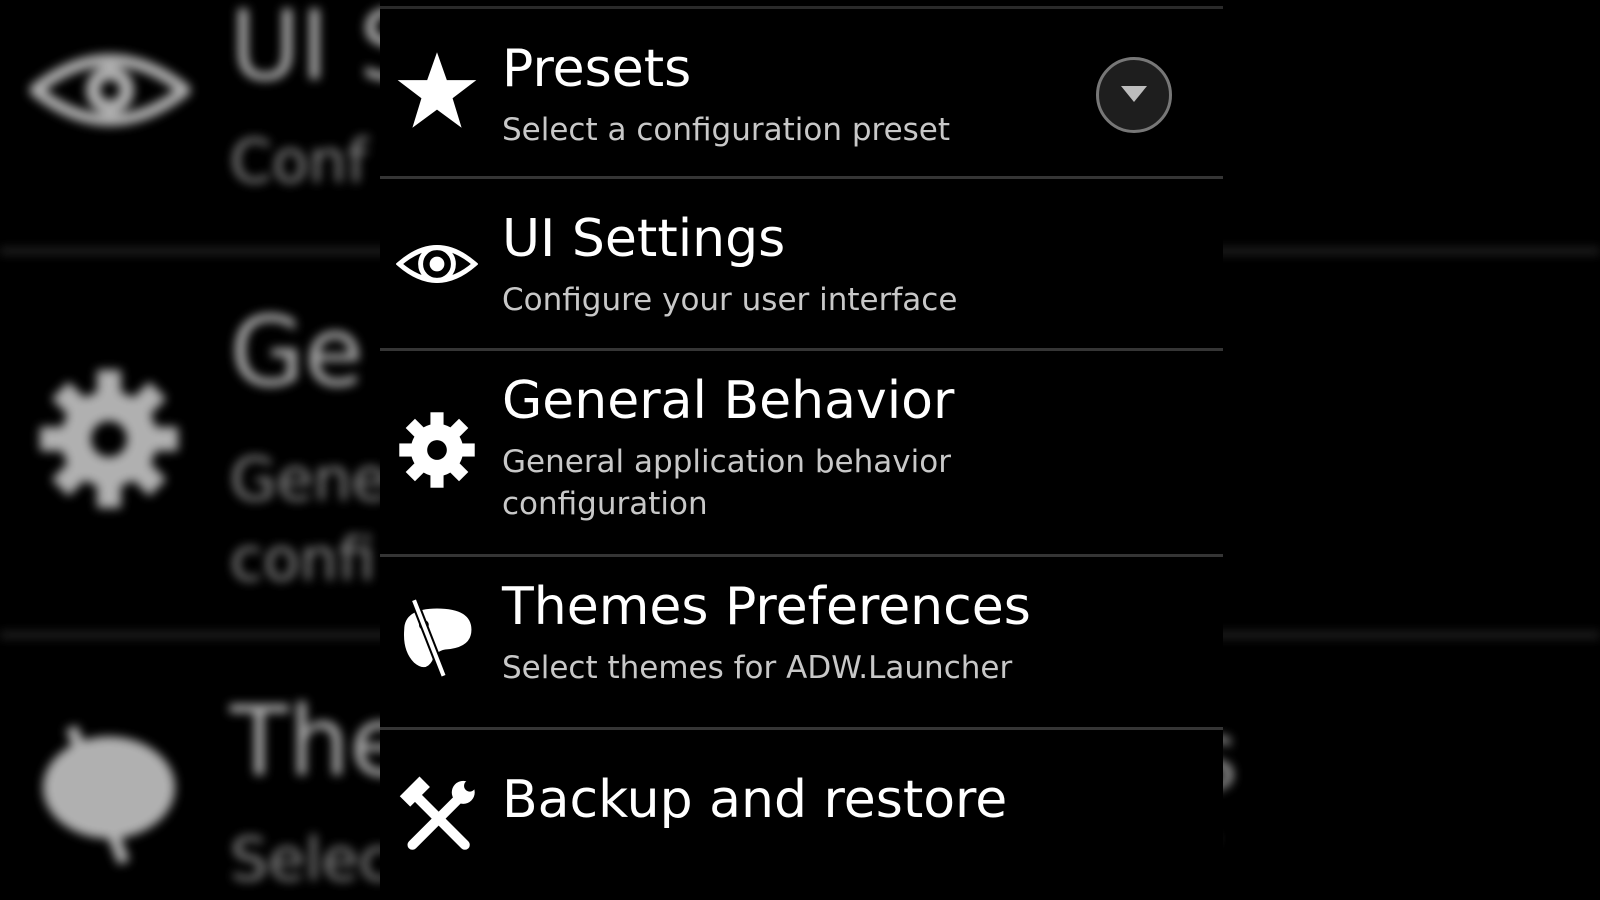 This screenshot has width=1600, height=900. What do you see at coordinates (437, 813) in the screenshot?
I see `tools-icon` at bounding box center [437, 813].